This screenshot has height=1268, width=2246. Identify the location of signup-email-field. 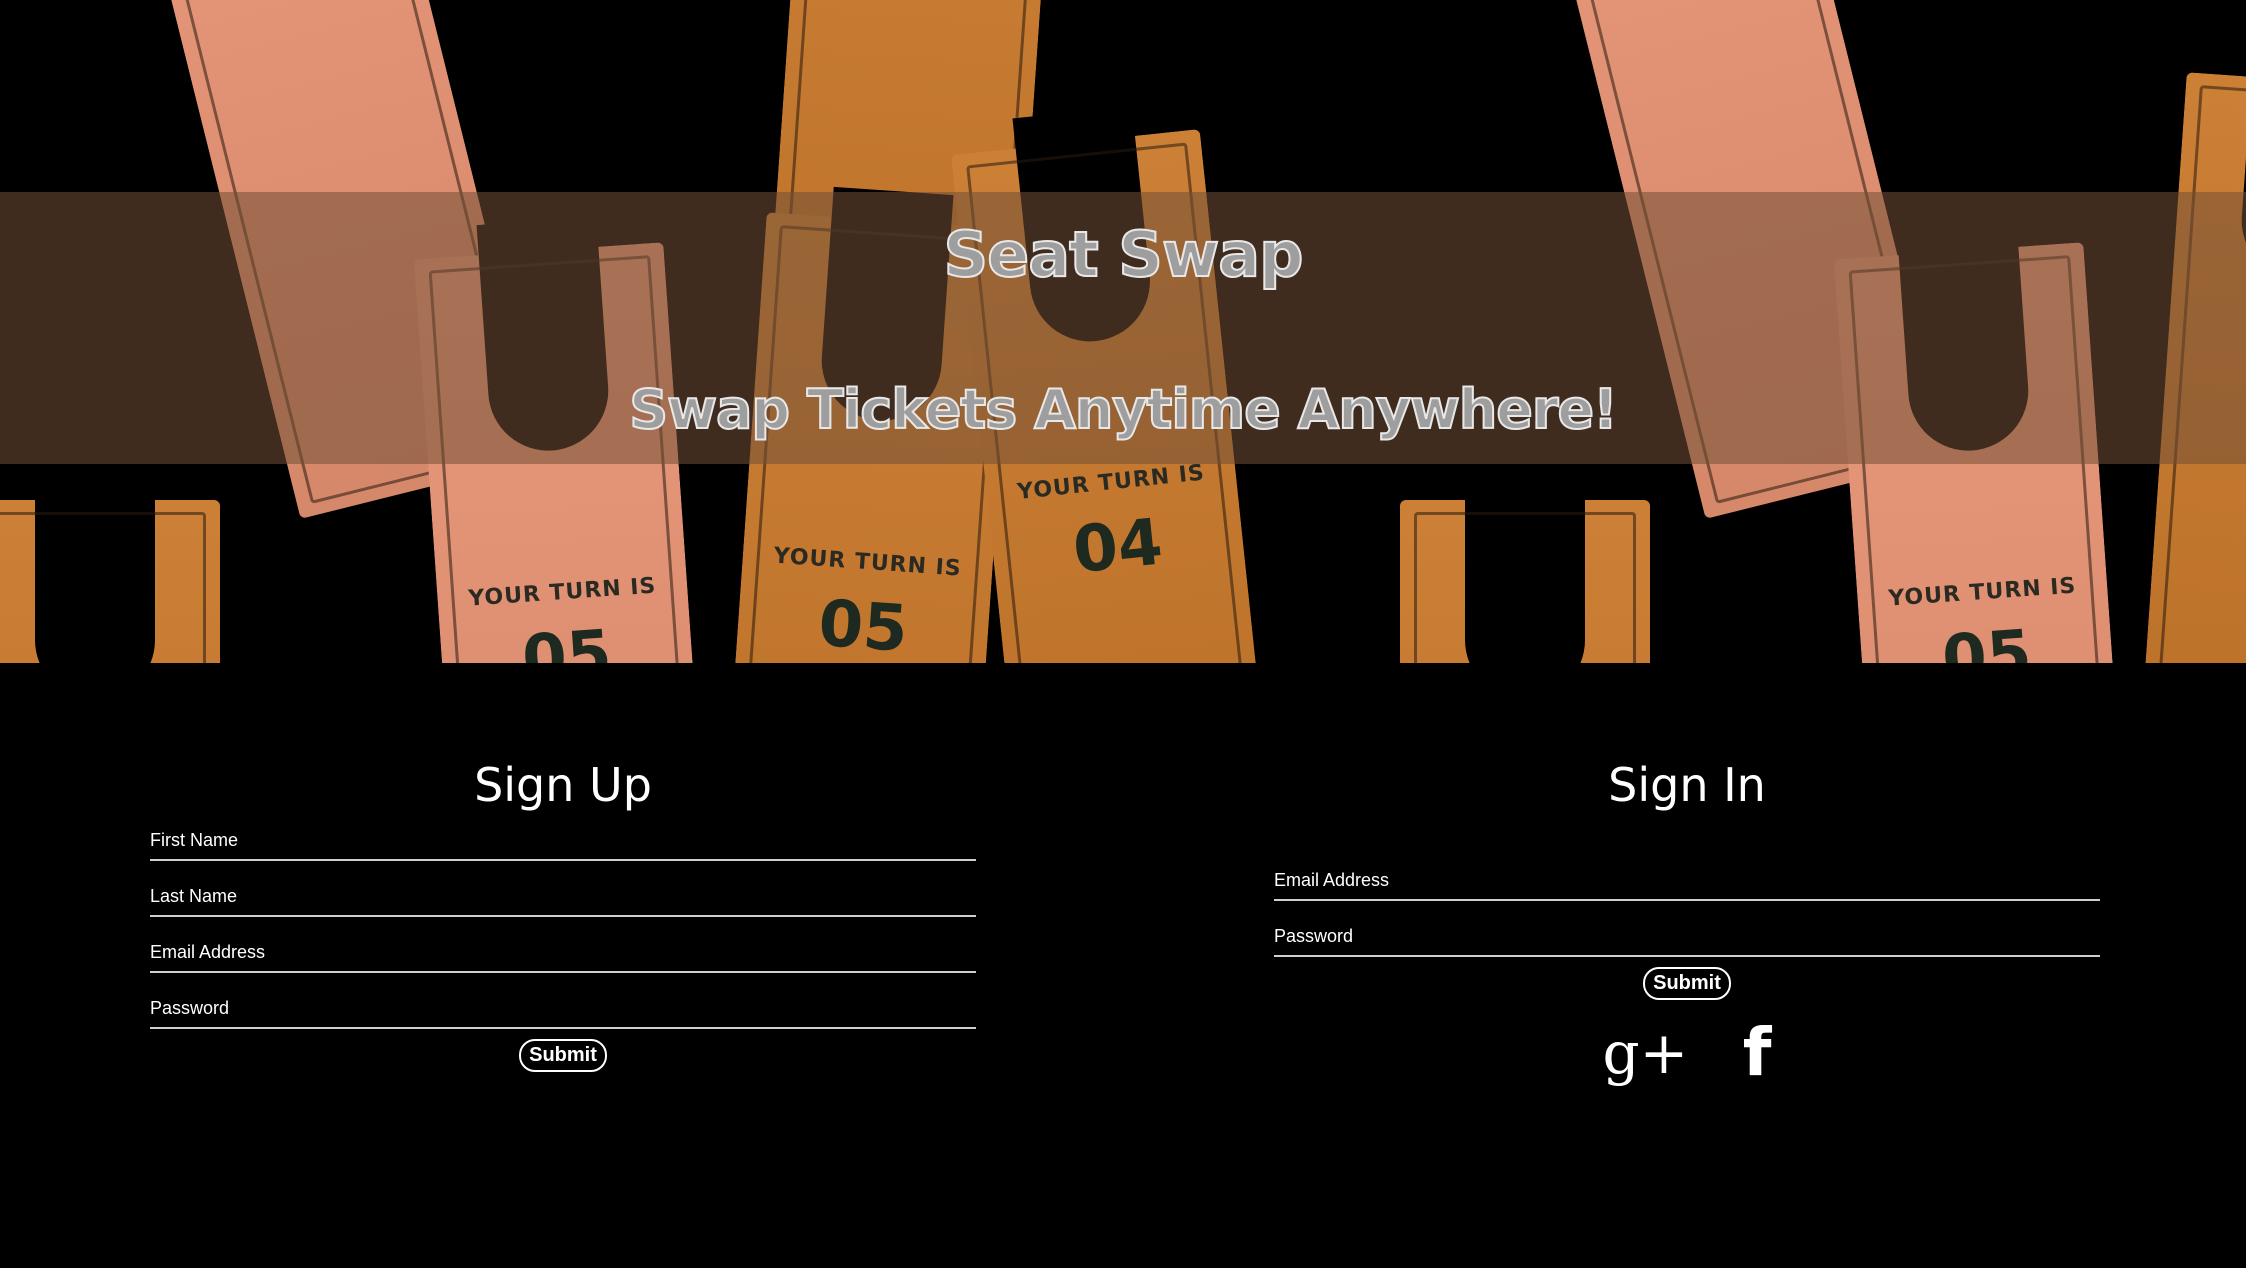
(563, 945).